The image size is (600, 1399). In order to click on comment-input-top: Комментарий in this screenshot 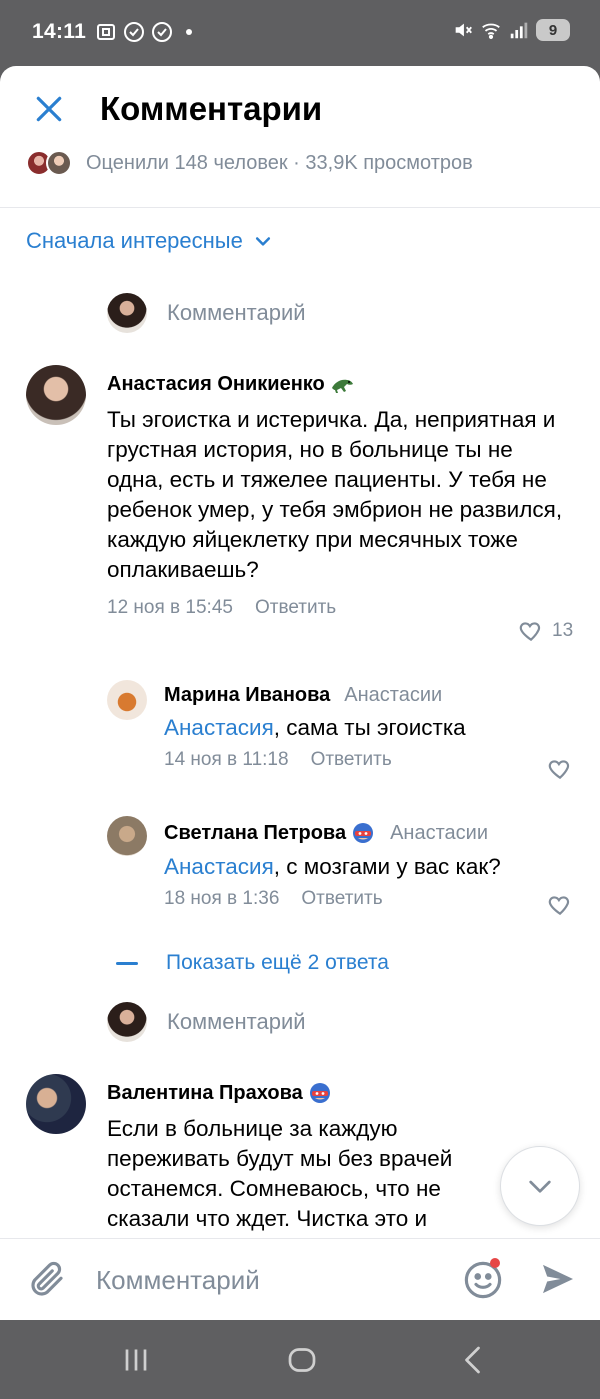, I will do `click(206, 313)`.